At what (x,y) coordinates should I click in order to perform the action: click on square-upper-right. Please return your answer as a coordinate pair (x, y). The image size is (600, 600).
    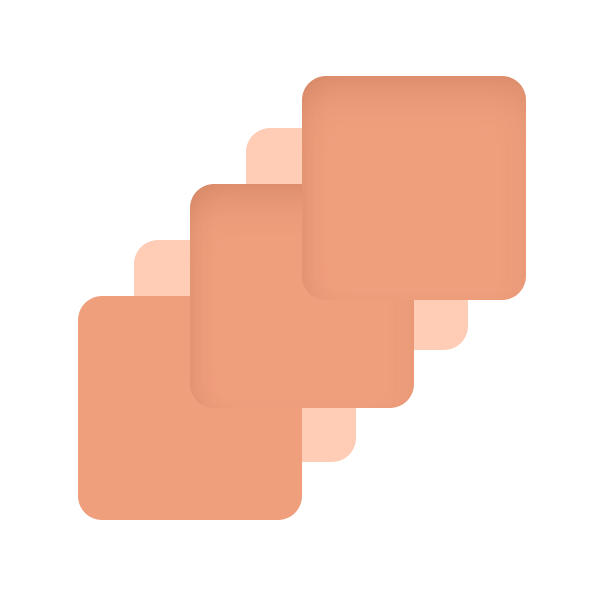
    Looking at the image, I should click on (414, 188).